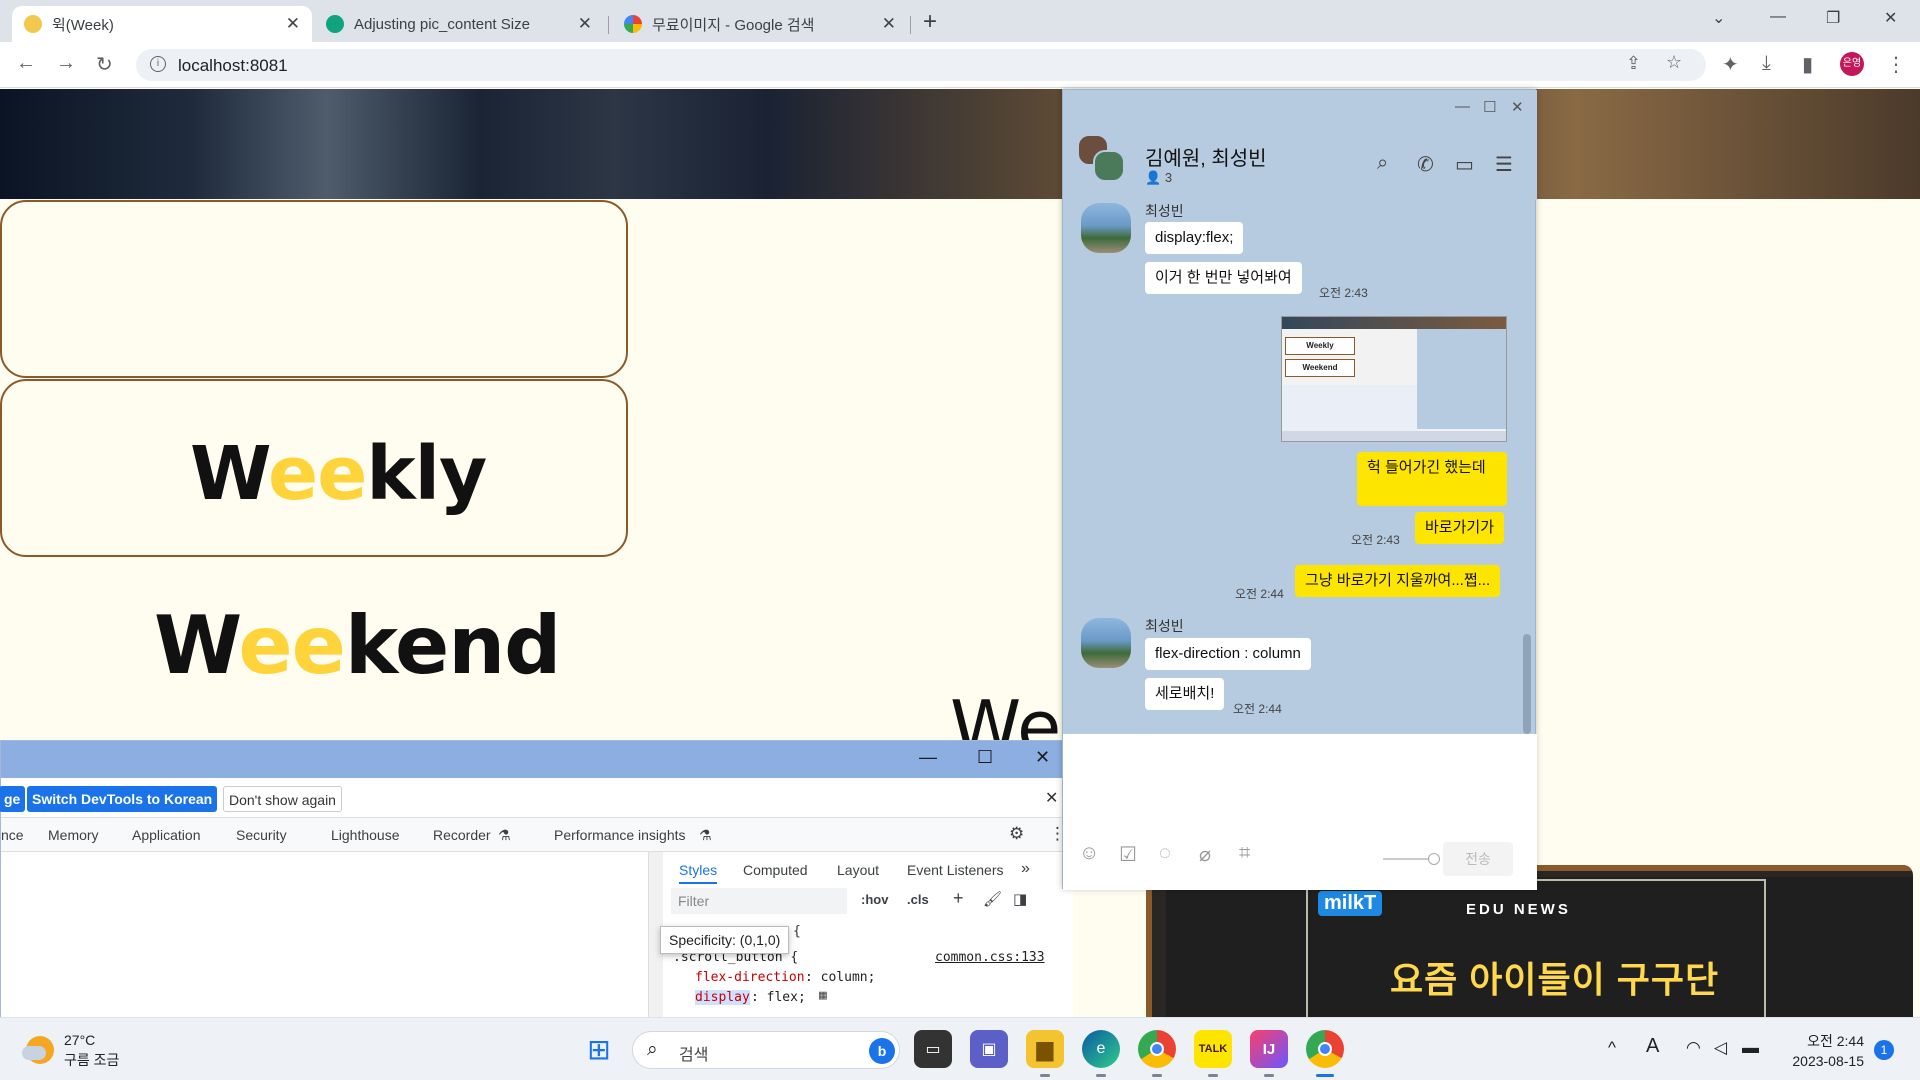 The height and width of the screenshot is (1080, 1920). What do you see at coordinates (1778, 17) in the screenshot?
I see `minimize-icon: —` at bounding box center [1778, 17].